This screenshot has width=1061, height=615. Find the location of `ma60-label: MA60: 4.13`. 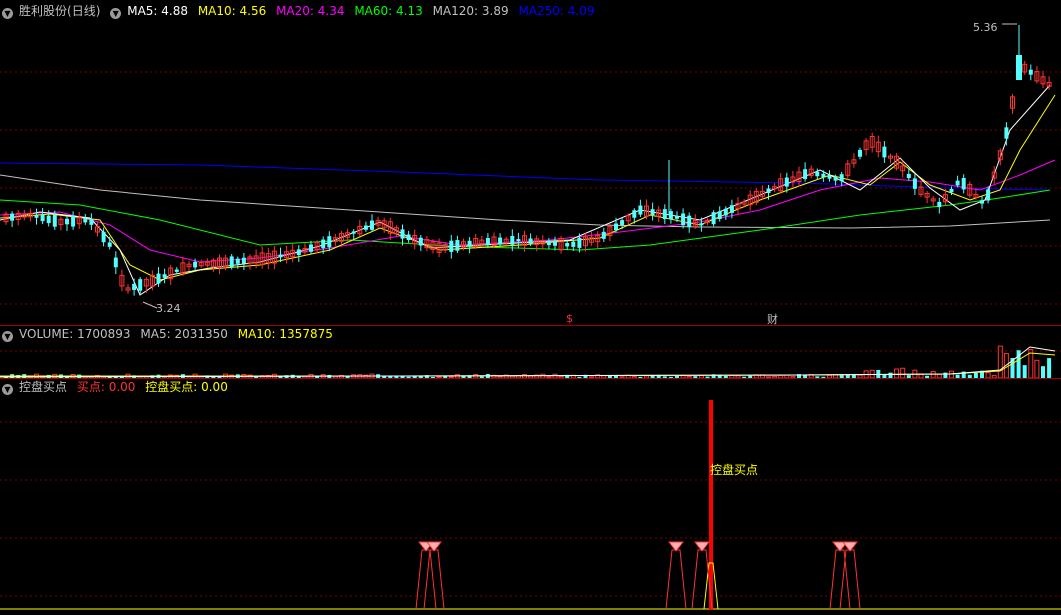

ma60-label: MA60: 4.13 is located at coordinates (388, 11).